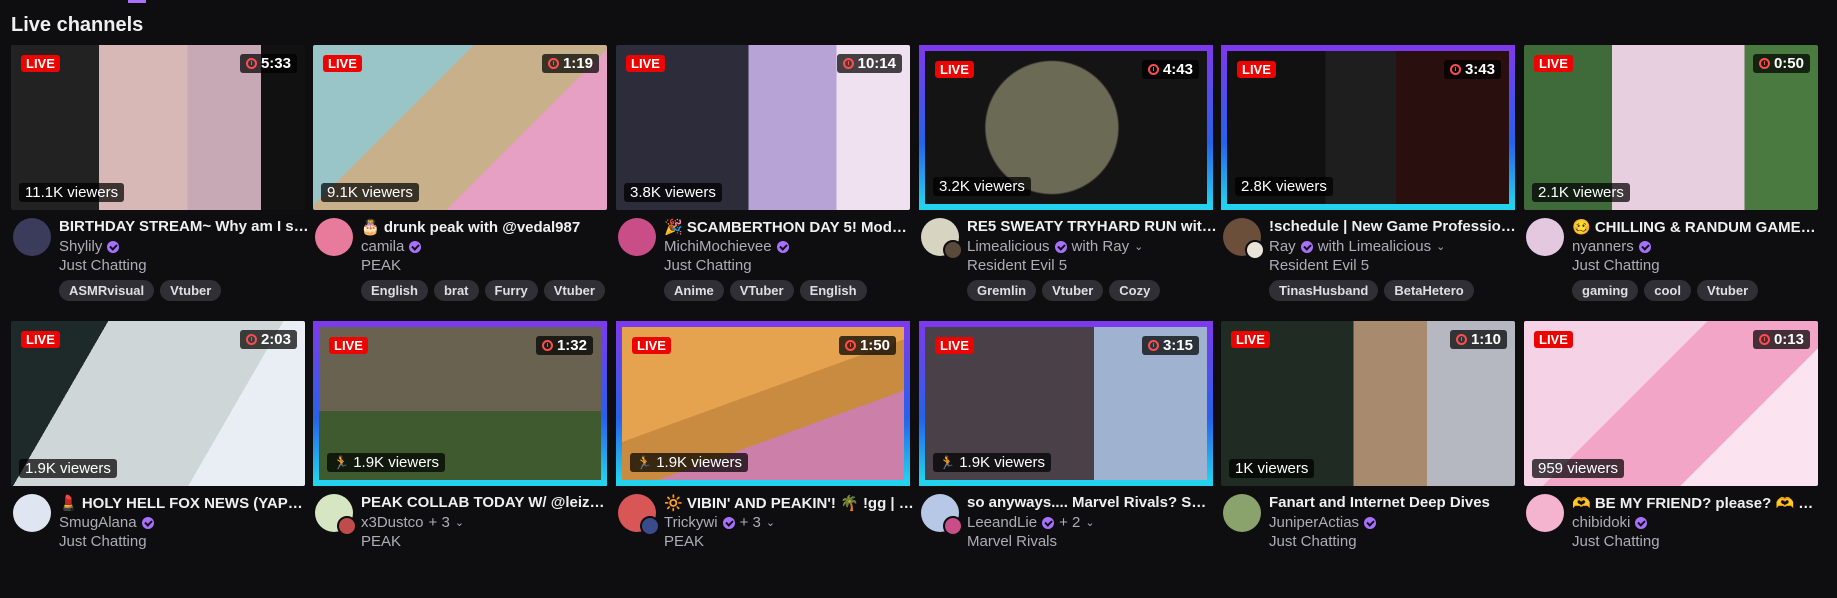  What do you see at coordinates (40, 63) in the screenshot?
I see `live-badge: LIVE` at bounding box center [40, 63].